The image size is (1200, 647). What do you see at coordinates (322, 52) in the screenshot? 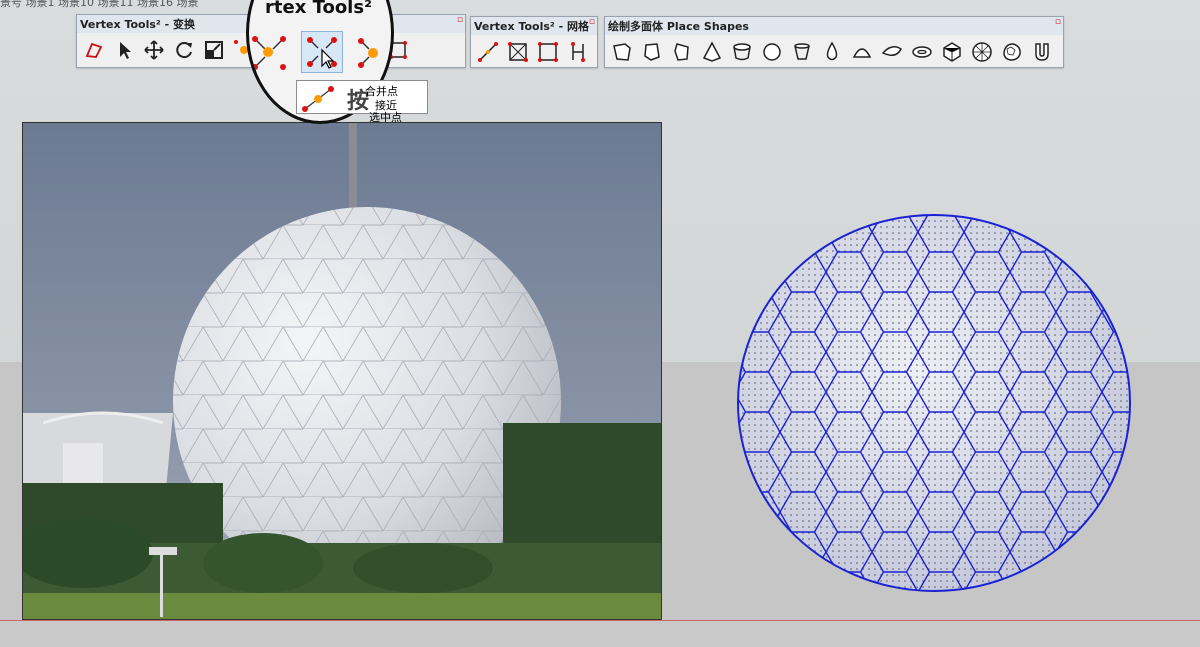
I see `merge-to-nearest-icon` at bounding box center [322, 52].